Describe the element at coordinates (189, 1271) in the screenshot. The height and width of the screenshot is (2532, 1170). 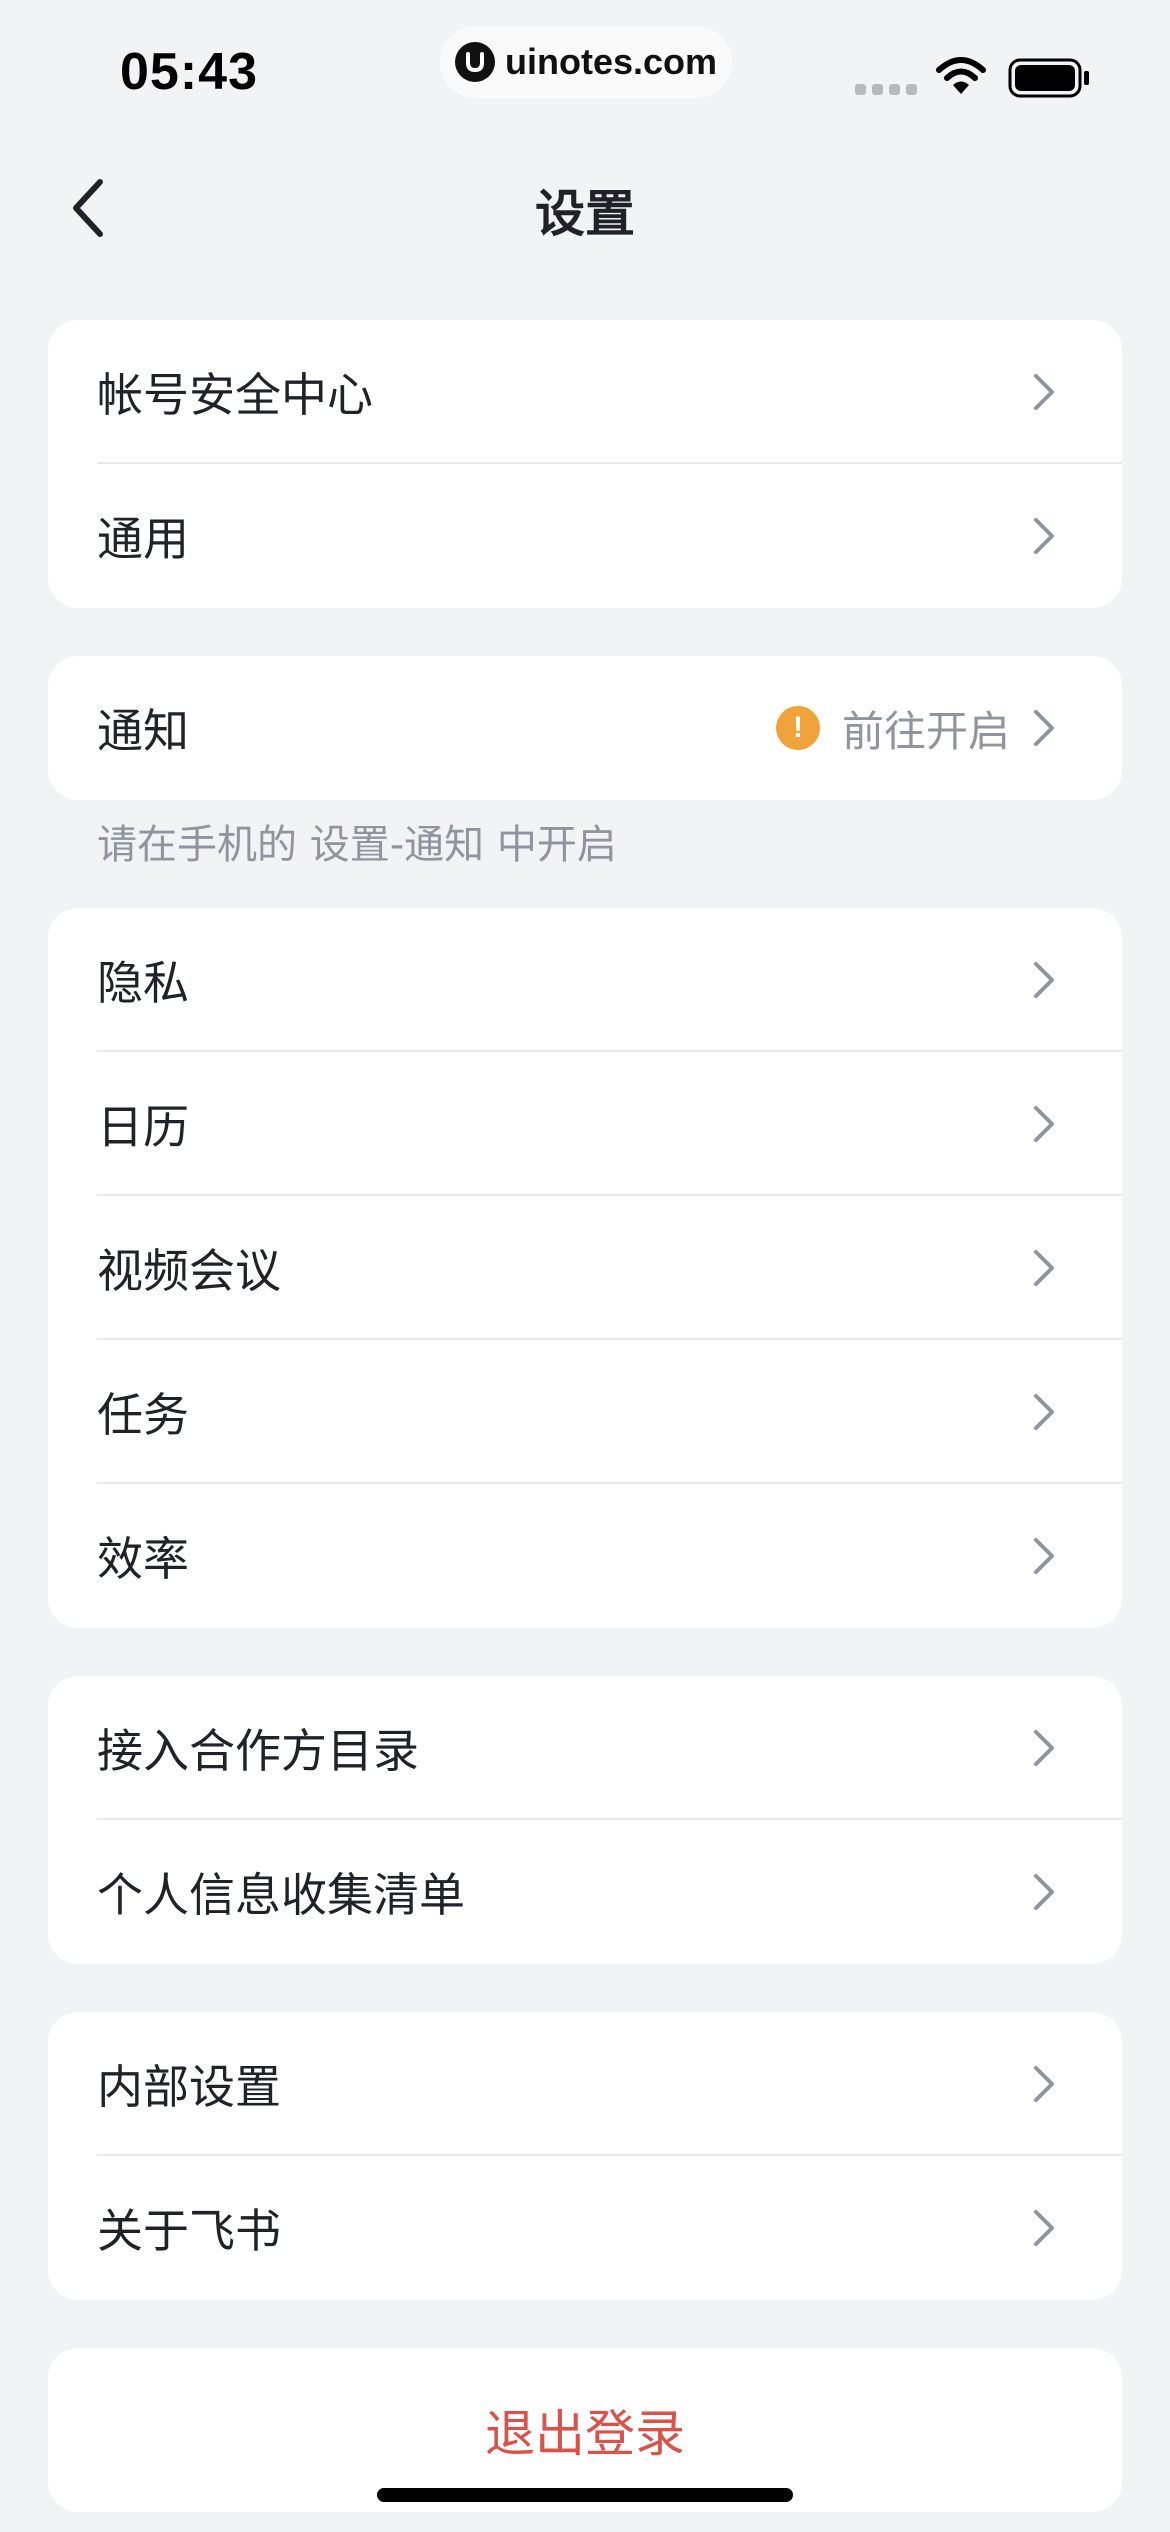
I see `settings-item-label: 视频会议` at that location.